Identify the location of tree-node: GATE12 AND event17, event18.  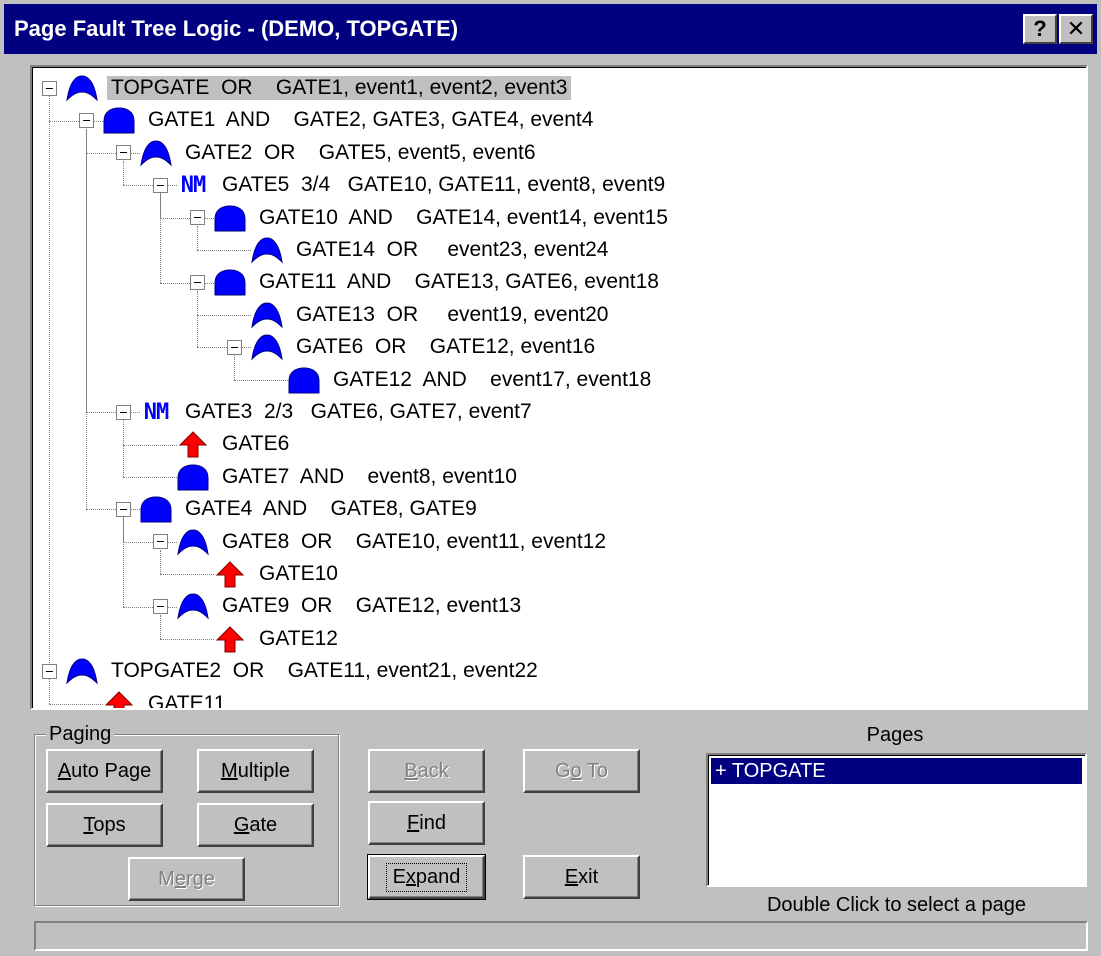
(459, 380).